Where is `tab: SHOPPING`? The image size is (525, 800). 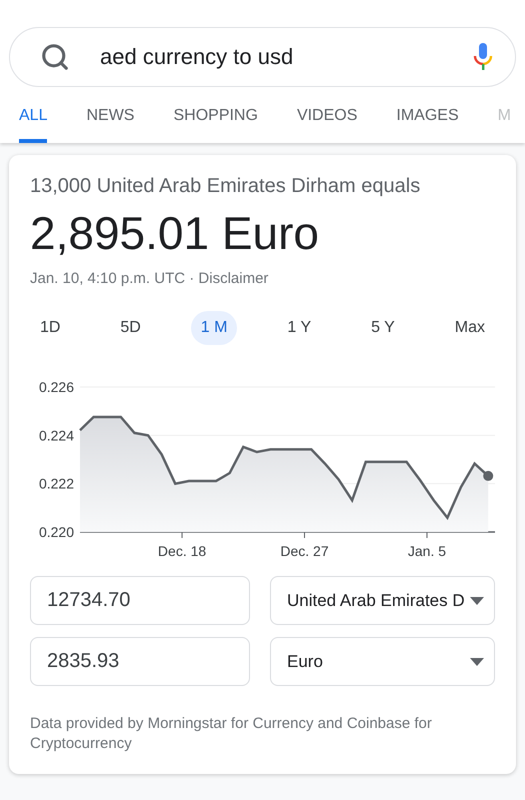
tab: SHOPPING is located at coordinates (215, 122).